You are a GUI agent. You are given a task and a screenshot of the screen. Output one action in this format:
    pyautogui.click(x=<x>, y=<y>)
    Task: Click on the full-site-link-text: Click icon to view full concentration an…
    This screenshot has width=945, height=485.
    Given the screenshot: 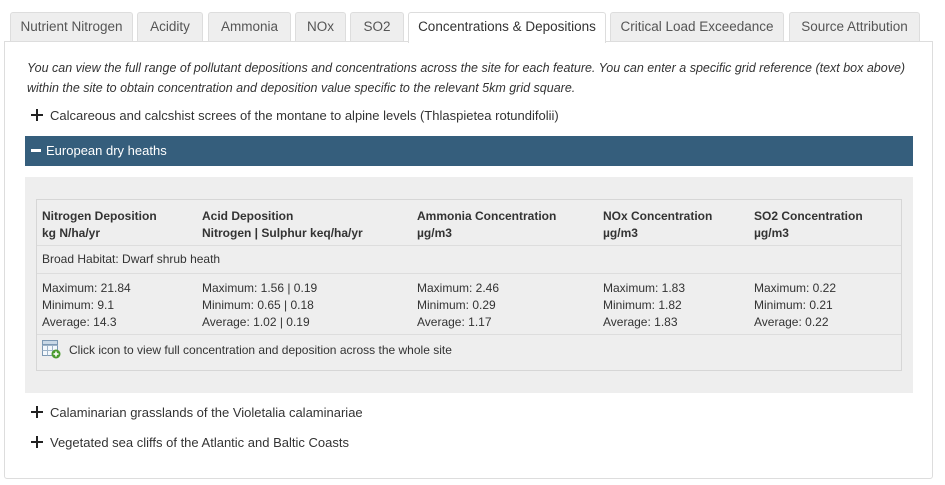 What is the action you would take?
    pyautogui.click(x=260, y=350)
    